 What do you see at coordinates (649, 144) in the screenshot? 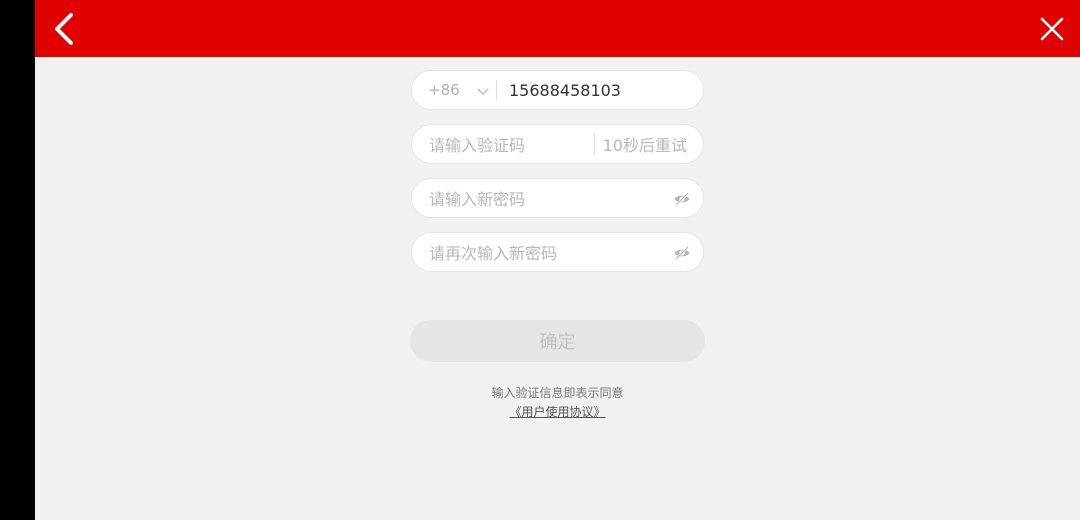
I see `resend-code-button: 10秒后重试` at bounding box center [649, 144].